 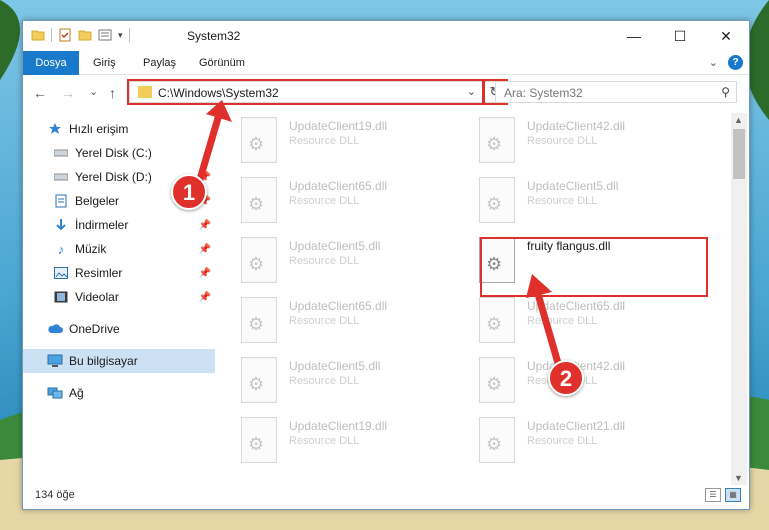 What do you see at coordinates (40, 93) in the screenshot?
I see `back-button: ←` at bounding box center [40, 93].